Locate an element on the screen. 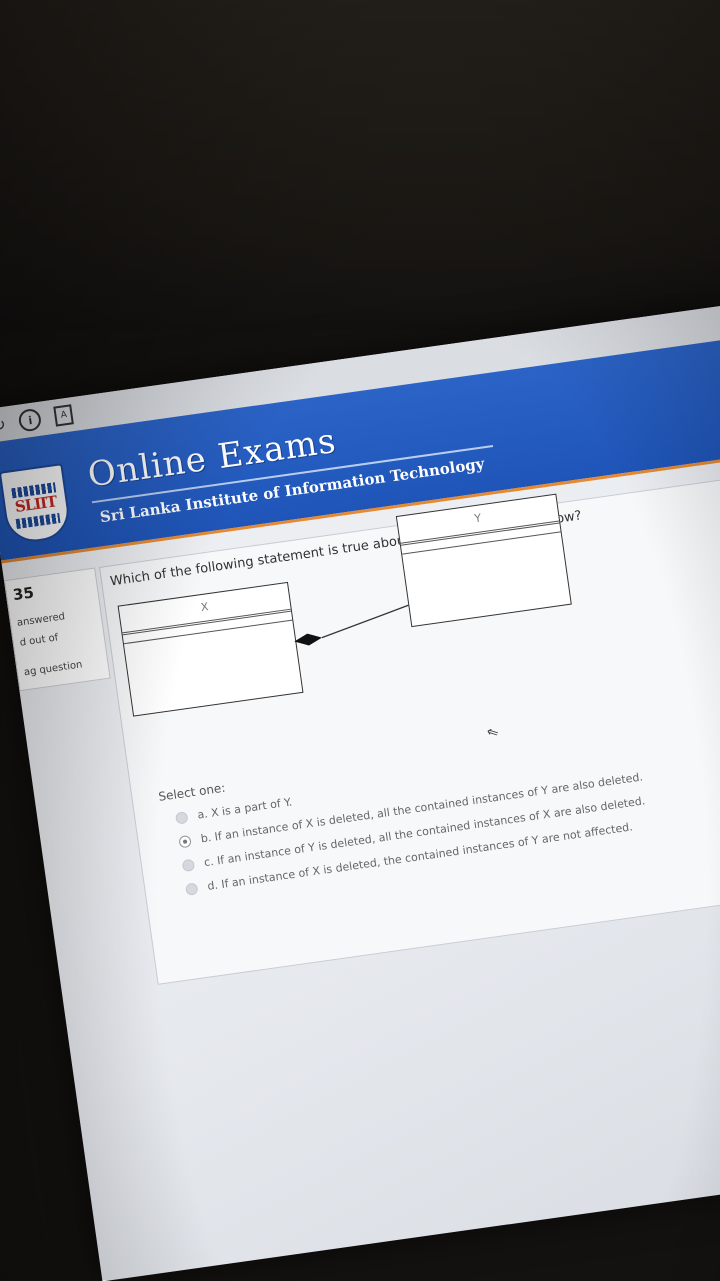 Image resolution: width=720 pixels, height=1281 pixels. logo-pattern-bottom is located at coordinates (38, 521).